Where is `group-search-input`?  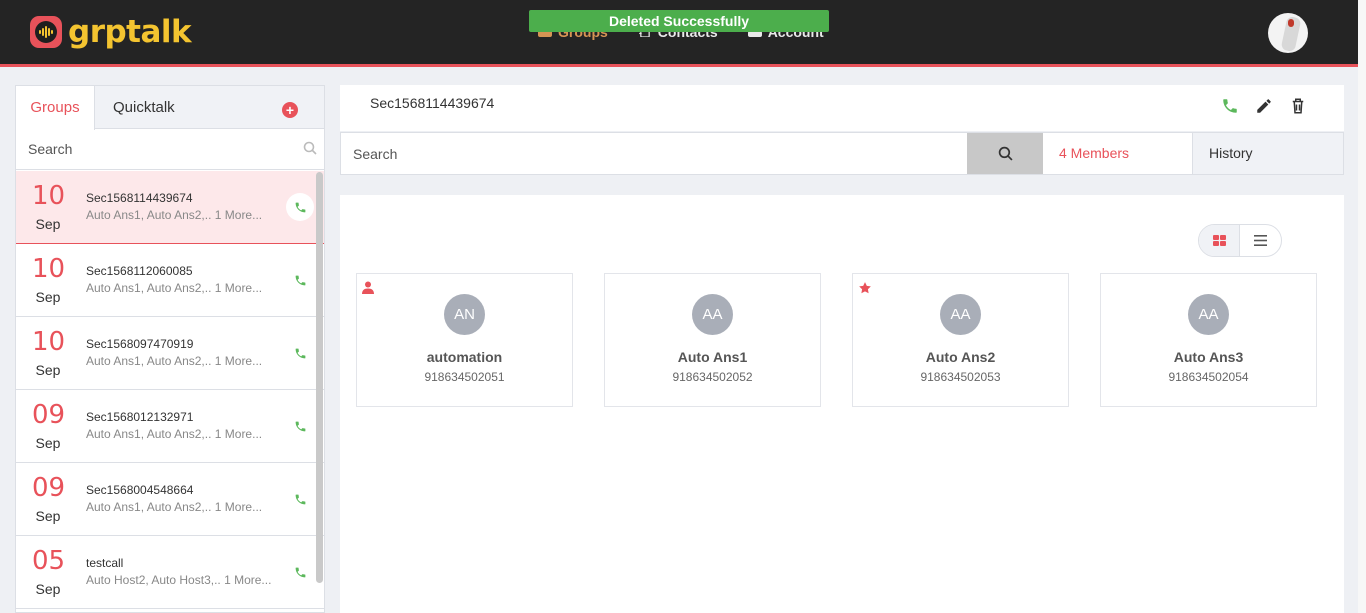
group-search-input is located at coordinates (151, 149).